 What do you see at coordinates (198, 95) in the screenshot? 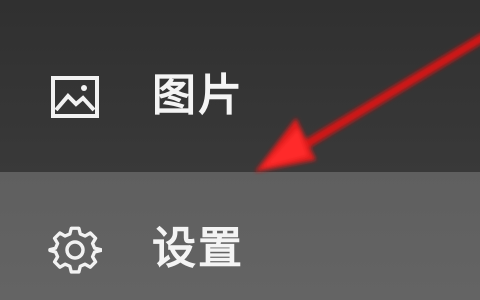
I see `menu-item-label: 图片` at bounding box center [198, 95].